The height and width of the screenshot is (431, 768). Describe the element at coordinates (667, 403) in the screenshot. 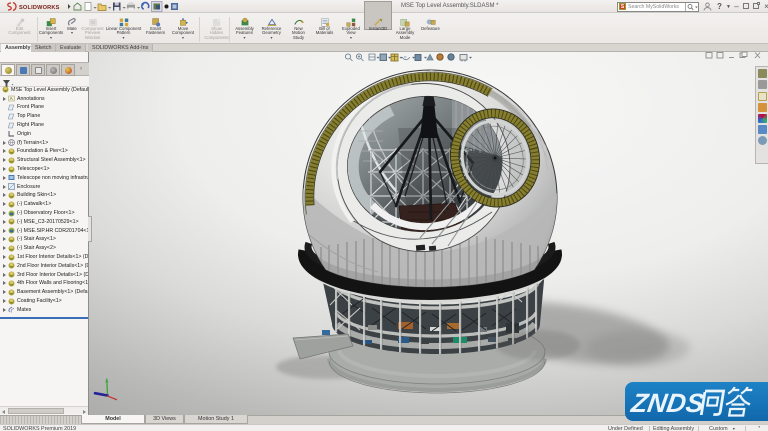

I see `svg-text: ZNDS` at that location.